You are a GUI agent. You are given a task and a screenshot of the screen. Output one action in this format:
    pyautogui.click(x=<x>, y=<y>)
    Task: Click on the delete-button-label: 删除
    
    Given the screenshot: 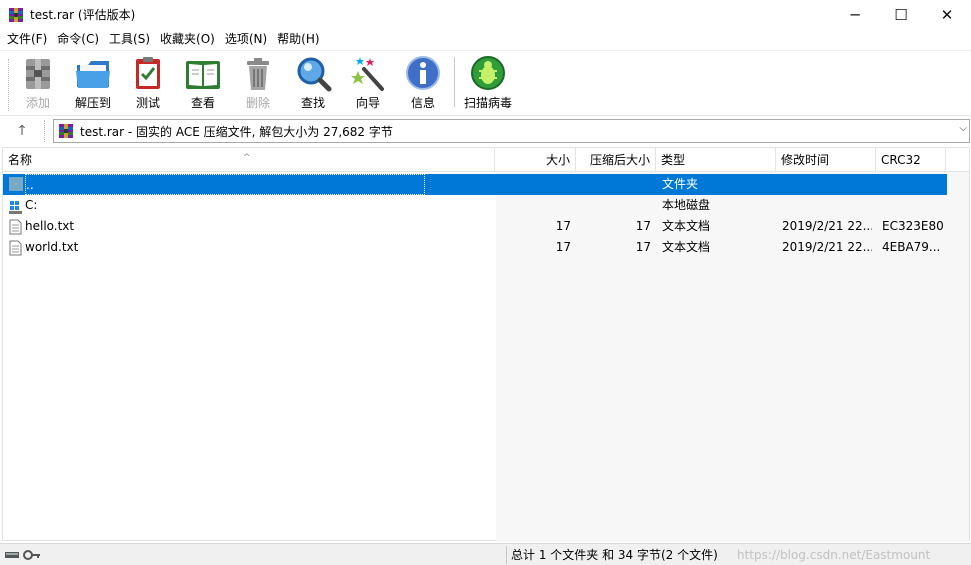 What is the action you would take?
    pyautogui.click(x=257, y=103)
    